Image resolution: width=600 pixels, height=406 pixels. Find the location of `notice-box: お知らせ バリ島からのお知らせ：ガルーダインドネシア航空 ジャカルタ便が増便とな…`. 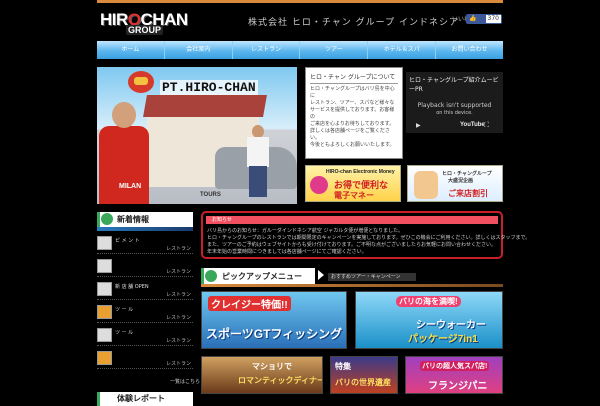

notice-box: お知らせ バリ島からのお知らせ：ガルーダインドネシア航空 ジャカルタ便が増便とな… is located at coordinates (365, 235).